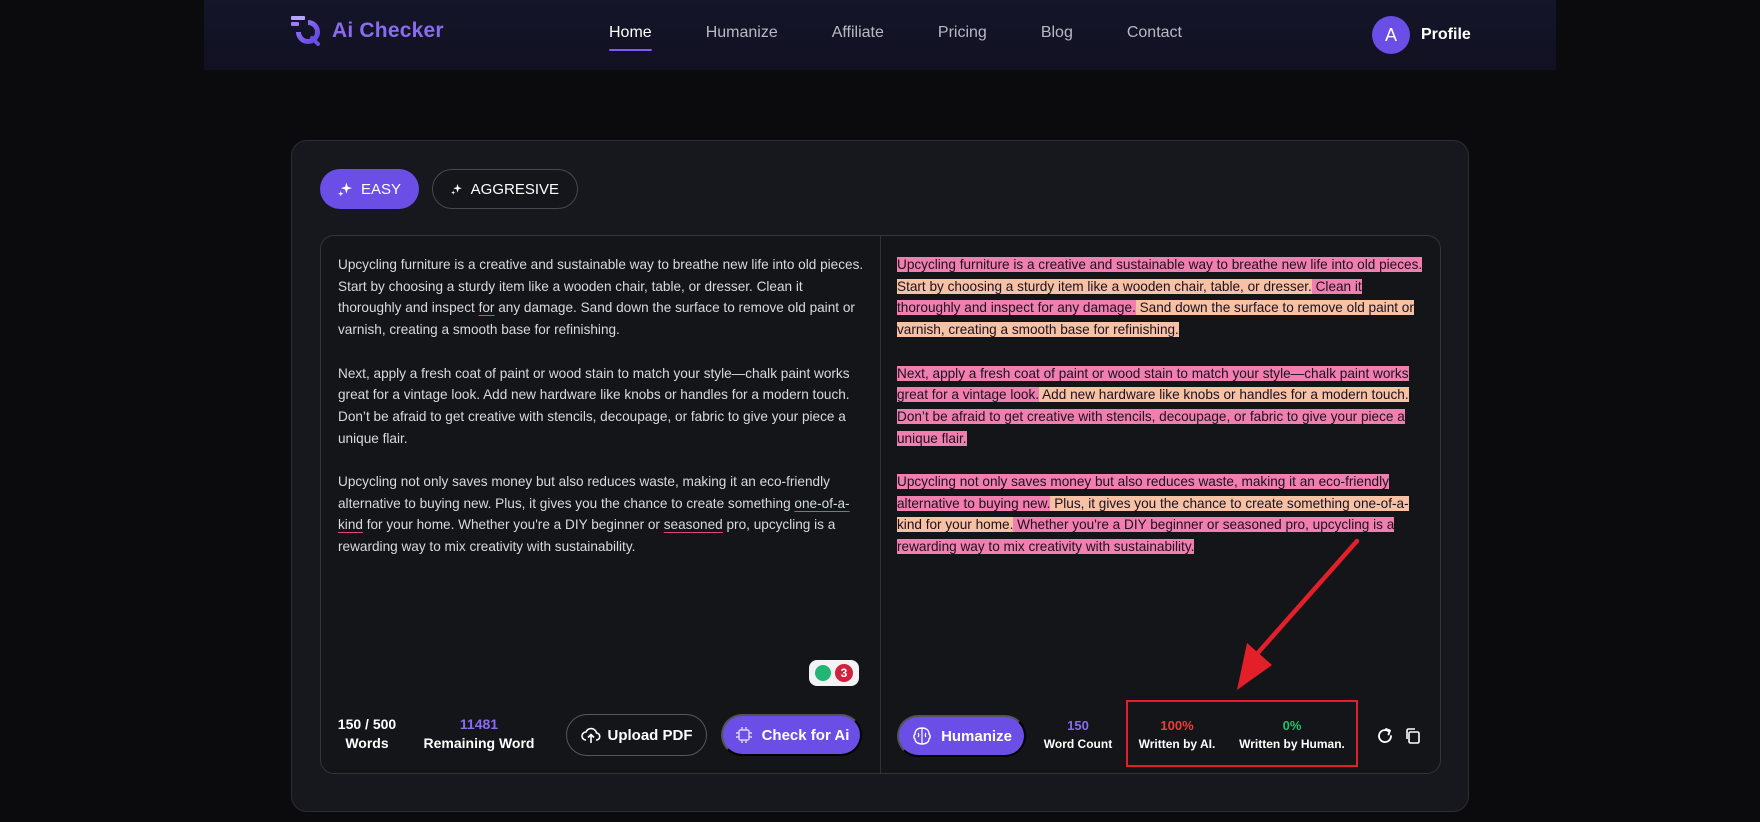  What do you see at coordinates (1078, 725) in the screenshot?
I see `output-word-count-value: 150` at bounding box center [1078, 725].